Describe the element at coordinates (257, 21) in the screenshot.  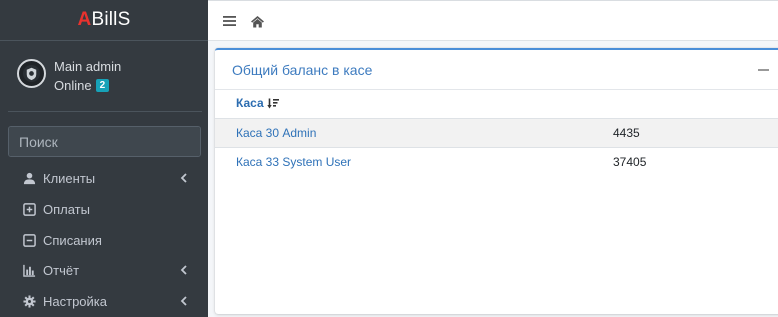
I see `home-icon` at that location.